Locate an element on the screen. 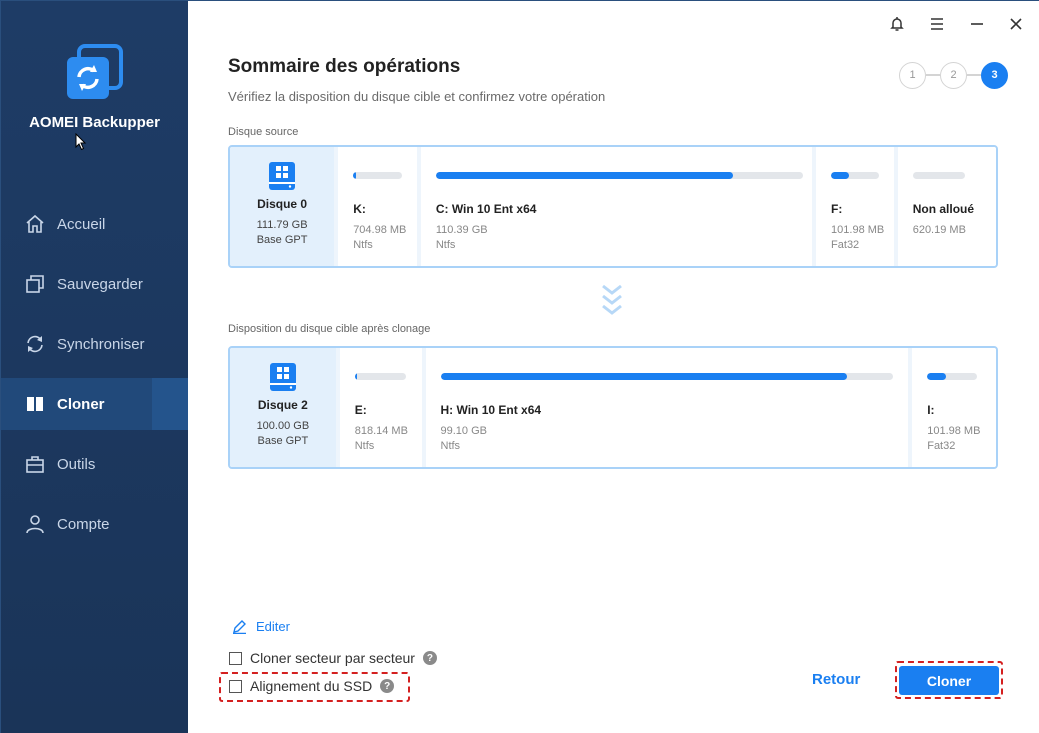  clone-button: Cloner is located at coordinates (949, 680).